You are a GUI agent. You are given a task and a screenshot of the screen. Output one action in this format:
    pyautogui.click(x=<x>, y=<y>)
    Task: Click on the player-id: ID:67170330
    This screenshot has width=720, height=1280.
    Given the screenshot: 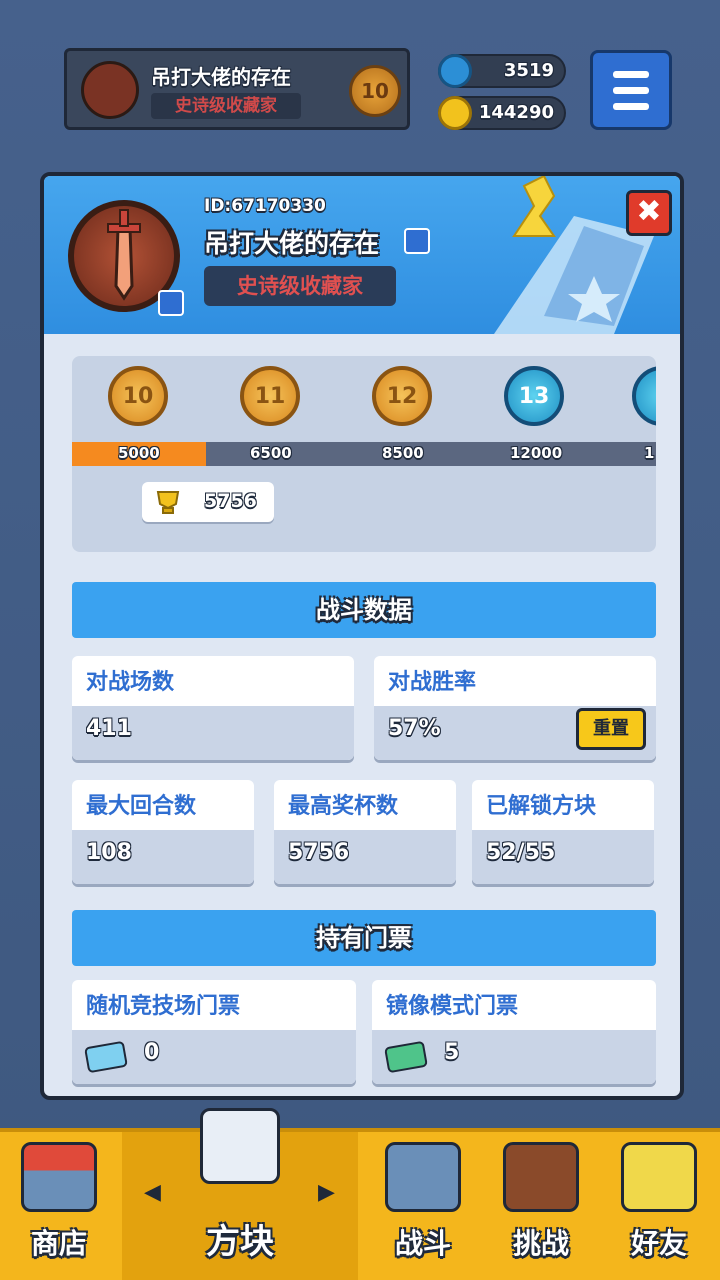 What is the action you would take?
    pyautogui.click(x=265, y=206)
    